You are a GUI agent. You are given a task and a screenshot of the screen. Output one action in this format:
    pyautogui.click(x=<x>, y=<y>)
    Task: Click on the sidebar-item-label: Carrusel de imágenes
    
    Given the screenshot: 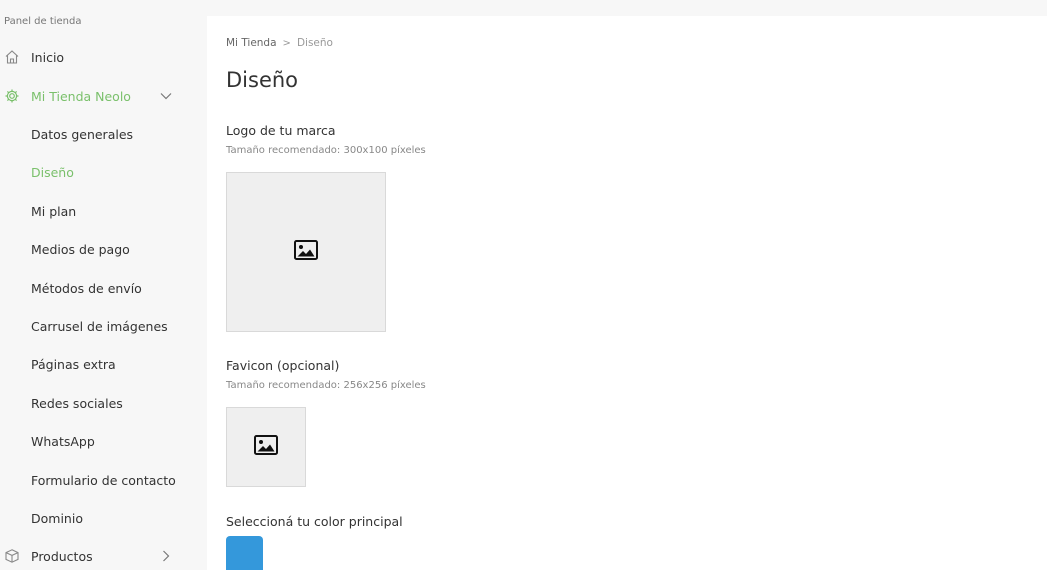 What is the action you would take?
    pyautogui.click(x=99, y=326)
    